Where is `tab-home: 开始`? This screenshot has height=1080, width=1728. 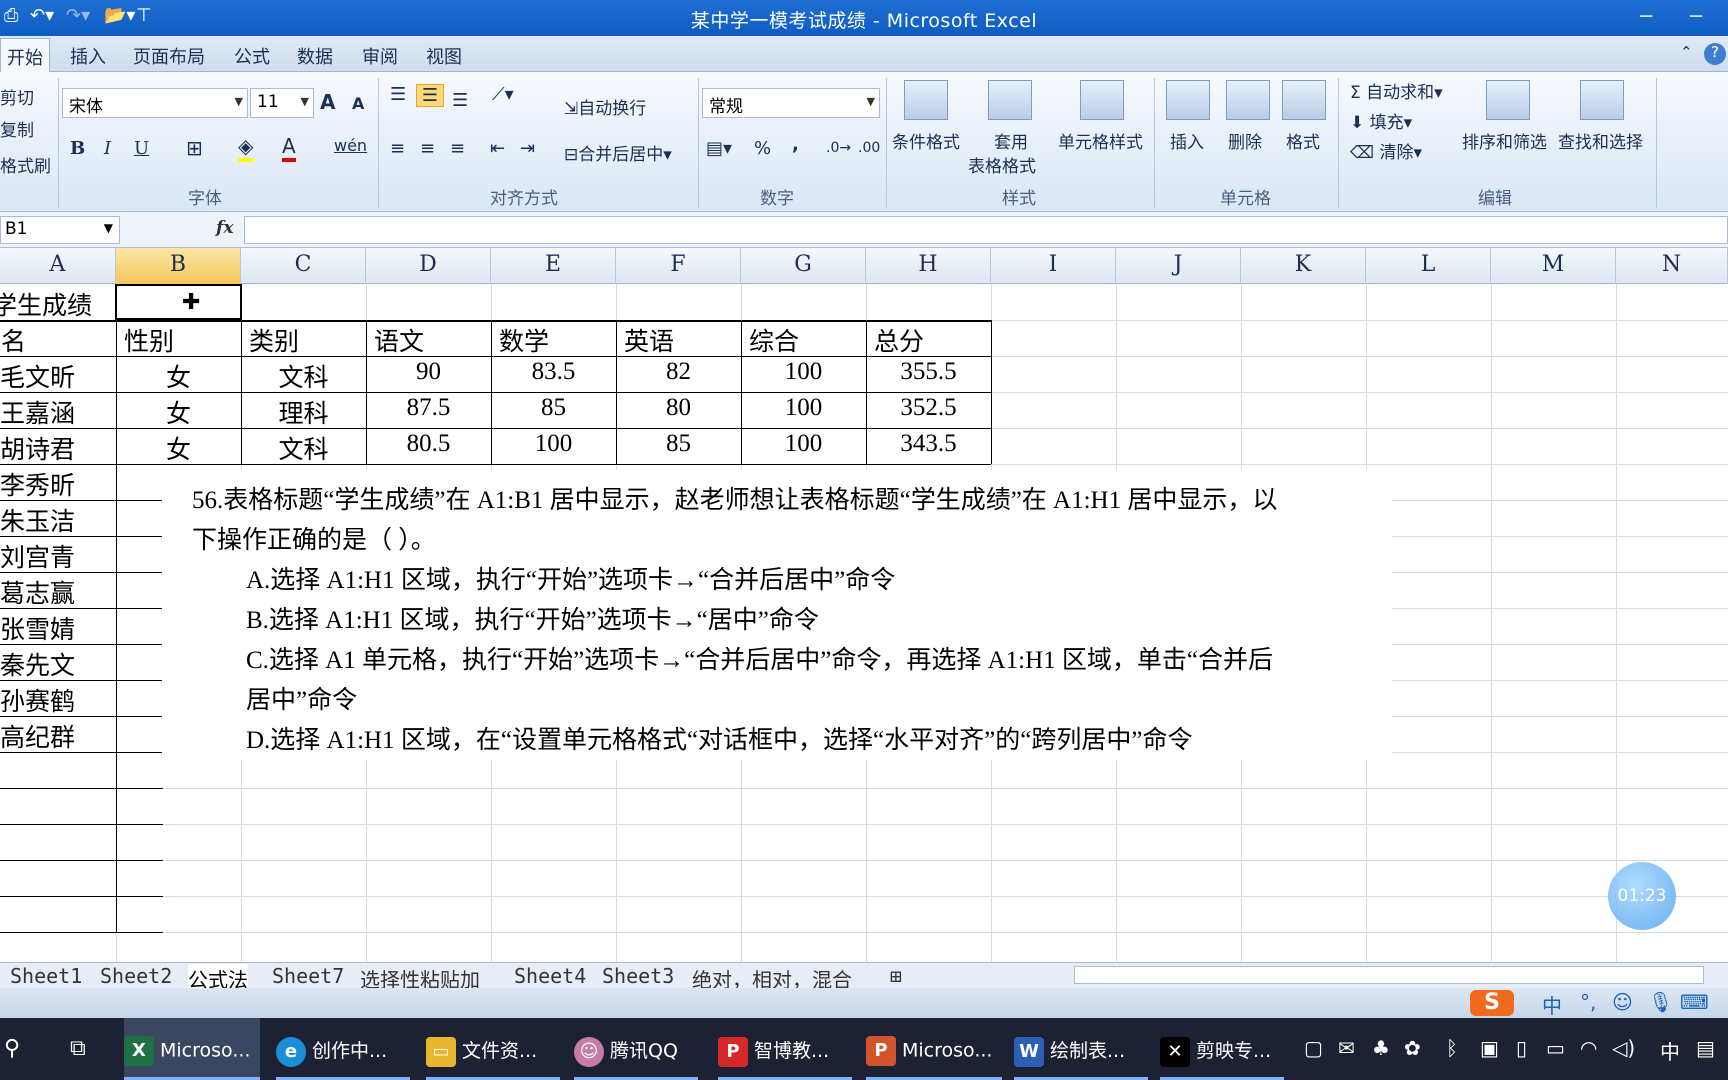
tab-home: 开始 is located at coordinates (25, 55).